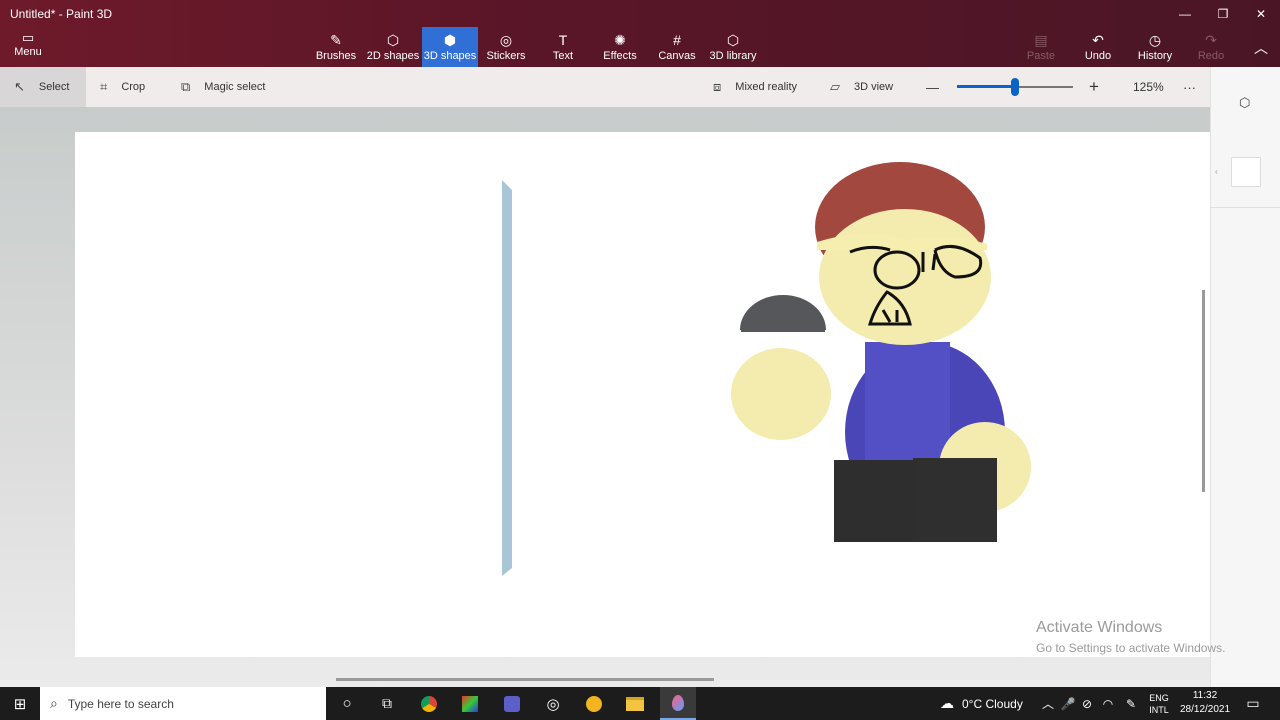 The height and width of the screenshot is (720, 1280). I want to click on weather-widget: ☁ 0°C Cloudy, so click(981, 703).